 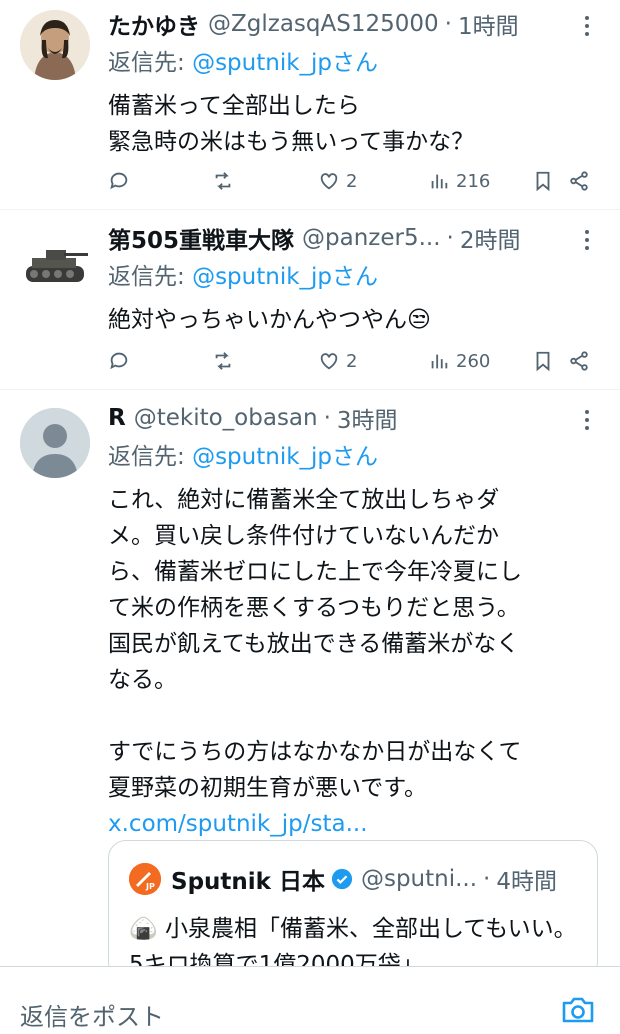 What do you see at coordinates (342, 879) in the screenshot?
I see `verified-badge-icon` at bounding box center [342, 879].